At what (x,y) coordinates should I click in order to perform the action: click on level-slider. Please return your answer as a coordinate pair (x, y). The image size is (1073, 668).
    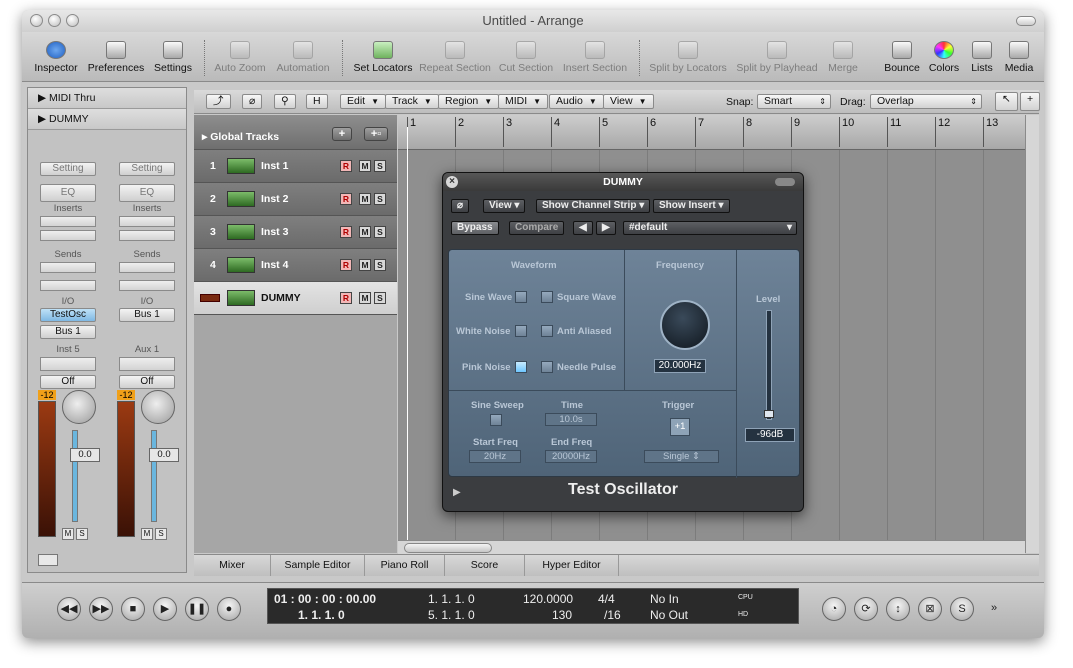
    Looking at the image, I should click on (769, 365).